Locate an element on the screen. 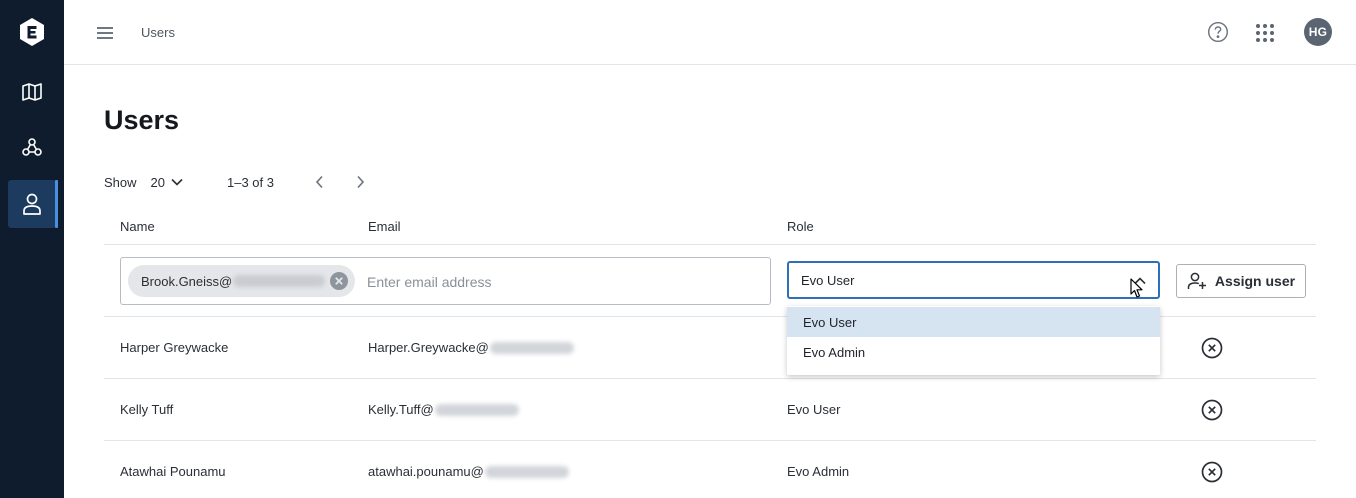 This screenshot has height=498, width=1356. column-header-email: Email is located at coordinates (384, 226).